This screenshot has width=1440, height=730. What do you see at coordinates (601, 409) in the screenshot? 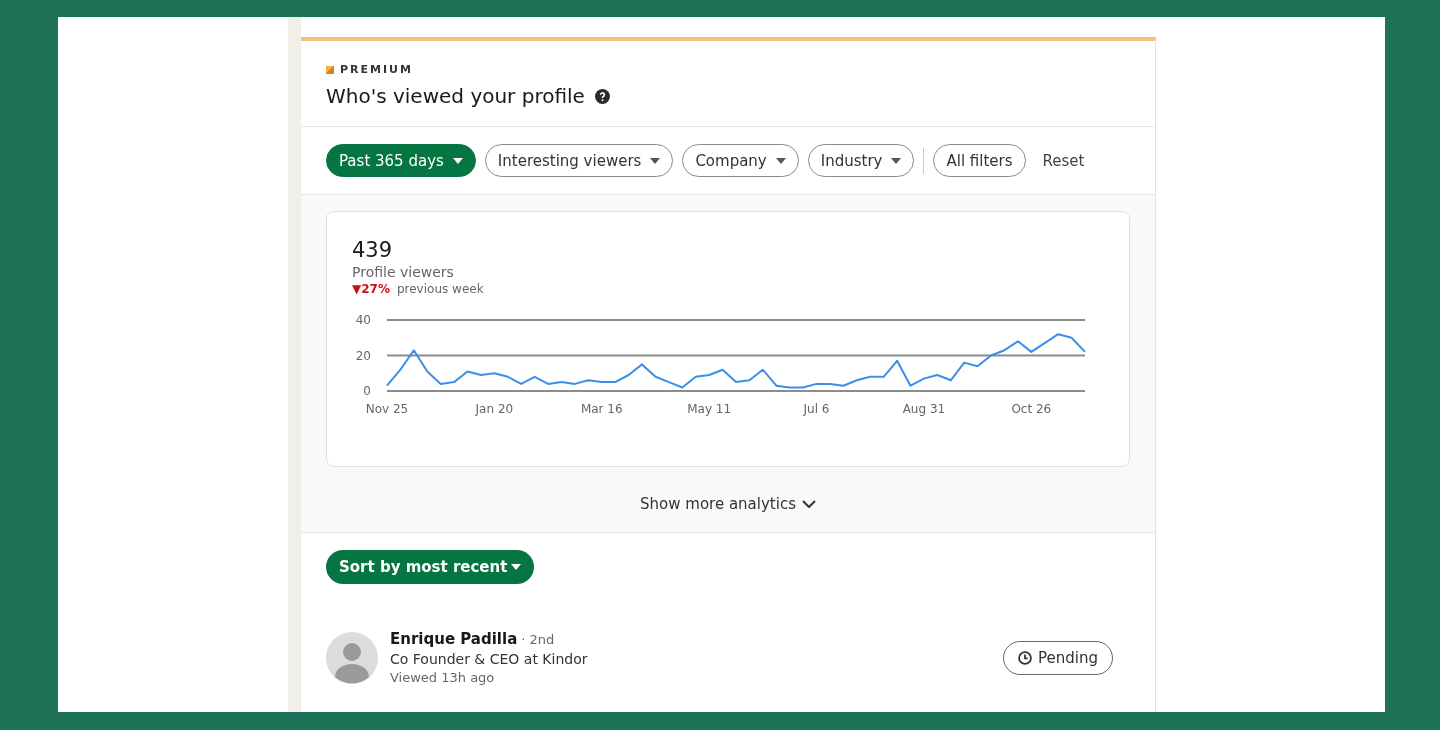
I see `x-axis-label: Mar 16` at bounding box center [601, 409].